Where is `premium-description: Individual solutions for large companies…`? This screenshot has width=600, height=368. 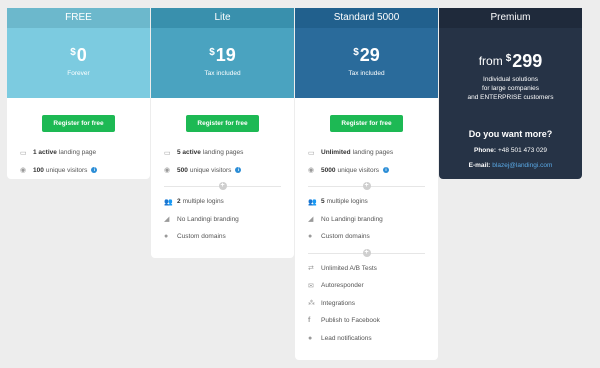 premium-description: Individual solutions for large companies… is located at coordinates (510, 88).